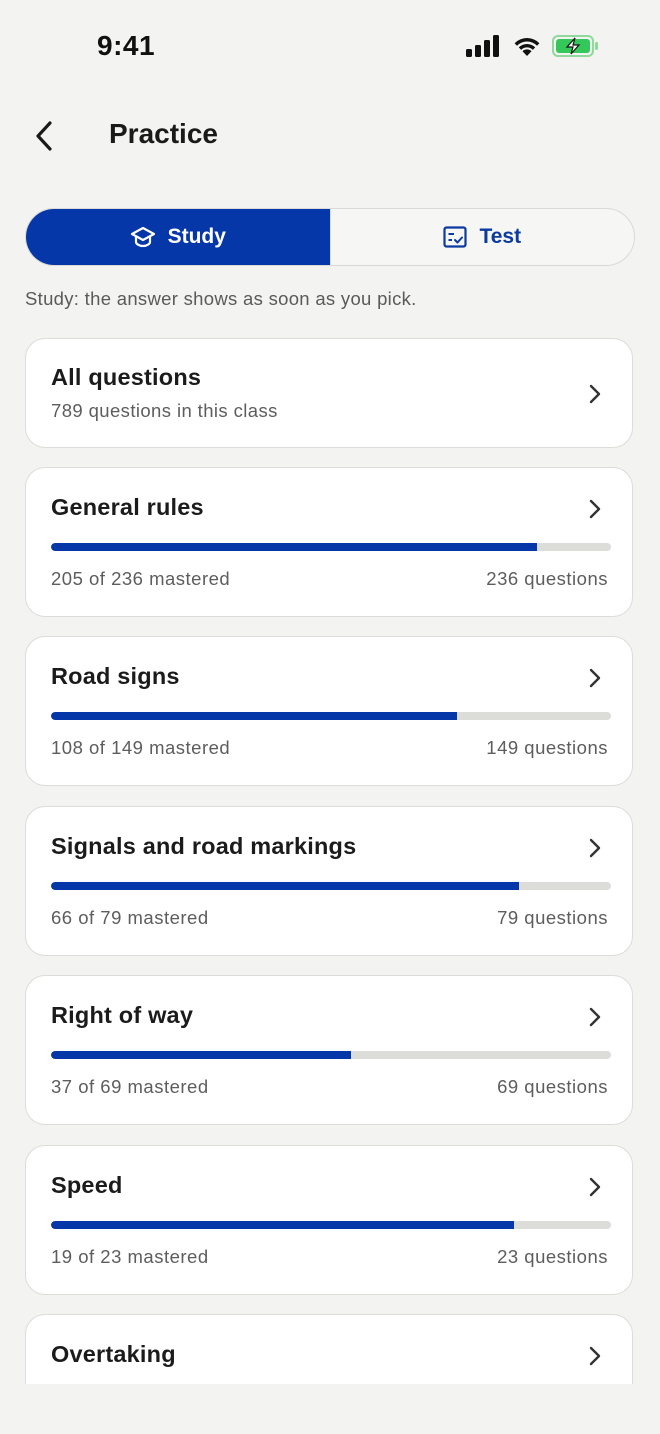 Image resolution: width=660 pixels, height=1434 pixels. Describe the element at coordinates (455, 237) in the screenshot. I see `checklist-icon` at that location.